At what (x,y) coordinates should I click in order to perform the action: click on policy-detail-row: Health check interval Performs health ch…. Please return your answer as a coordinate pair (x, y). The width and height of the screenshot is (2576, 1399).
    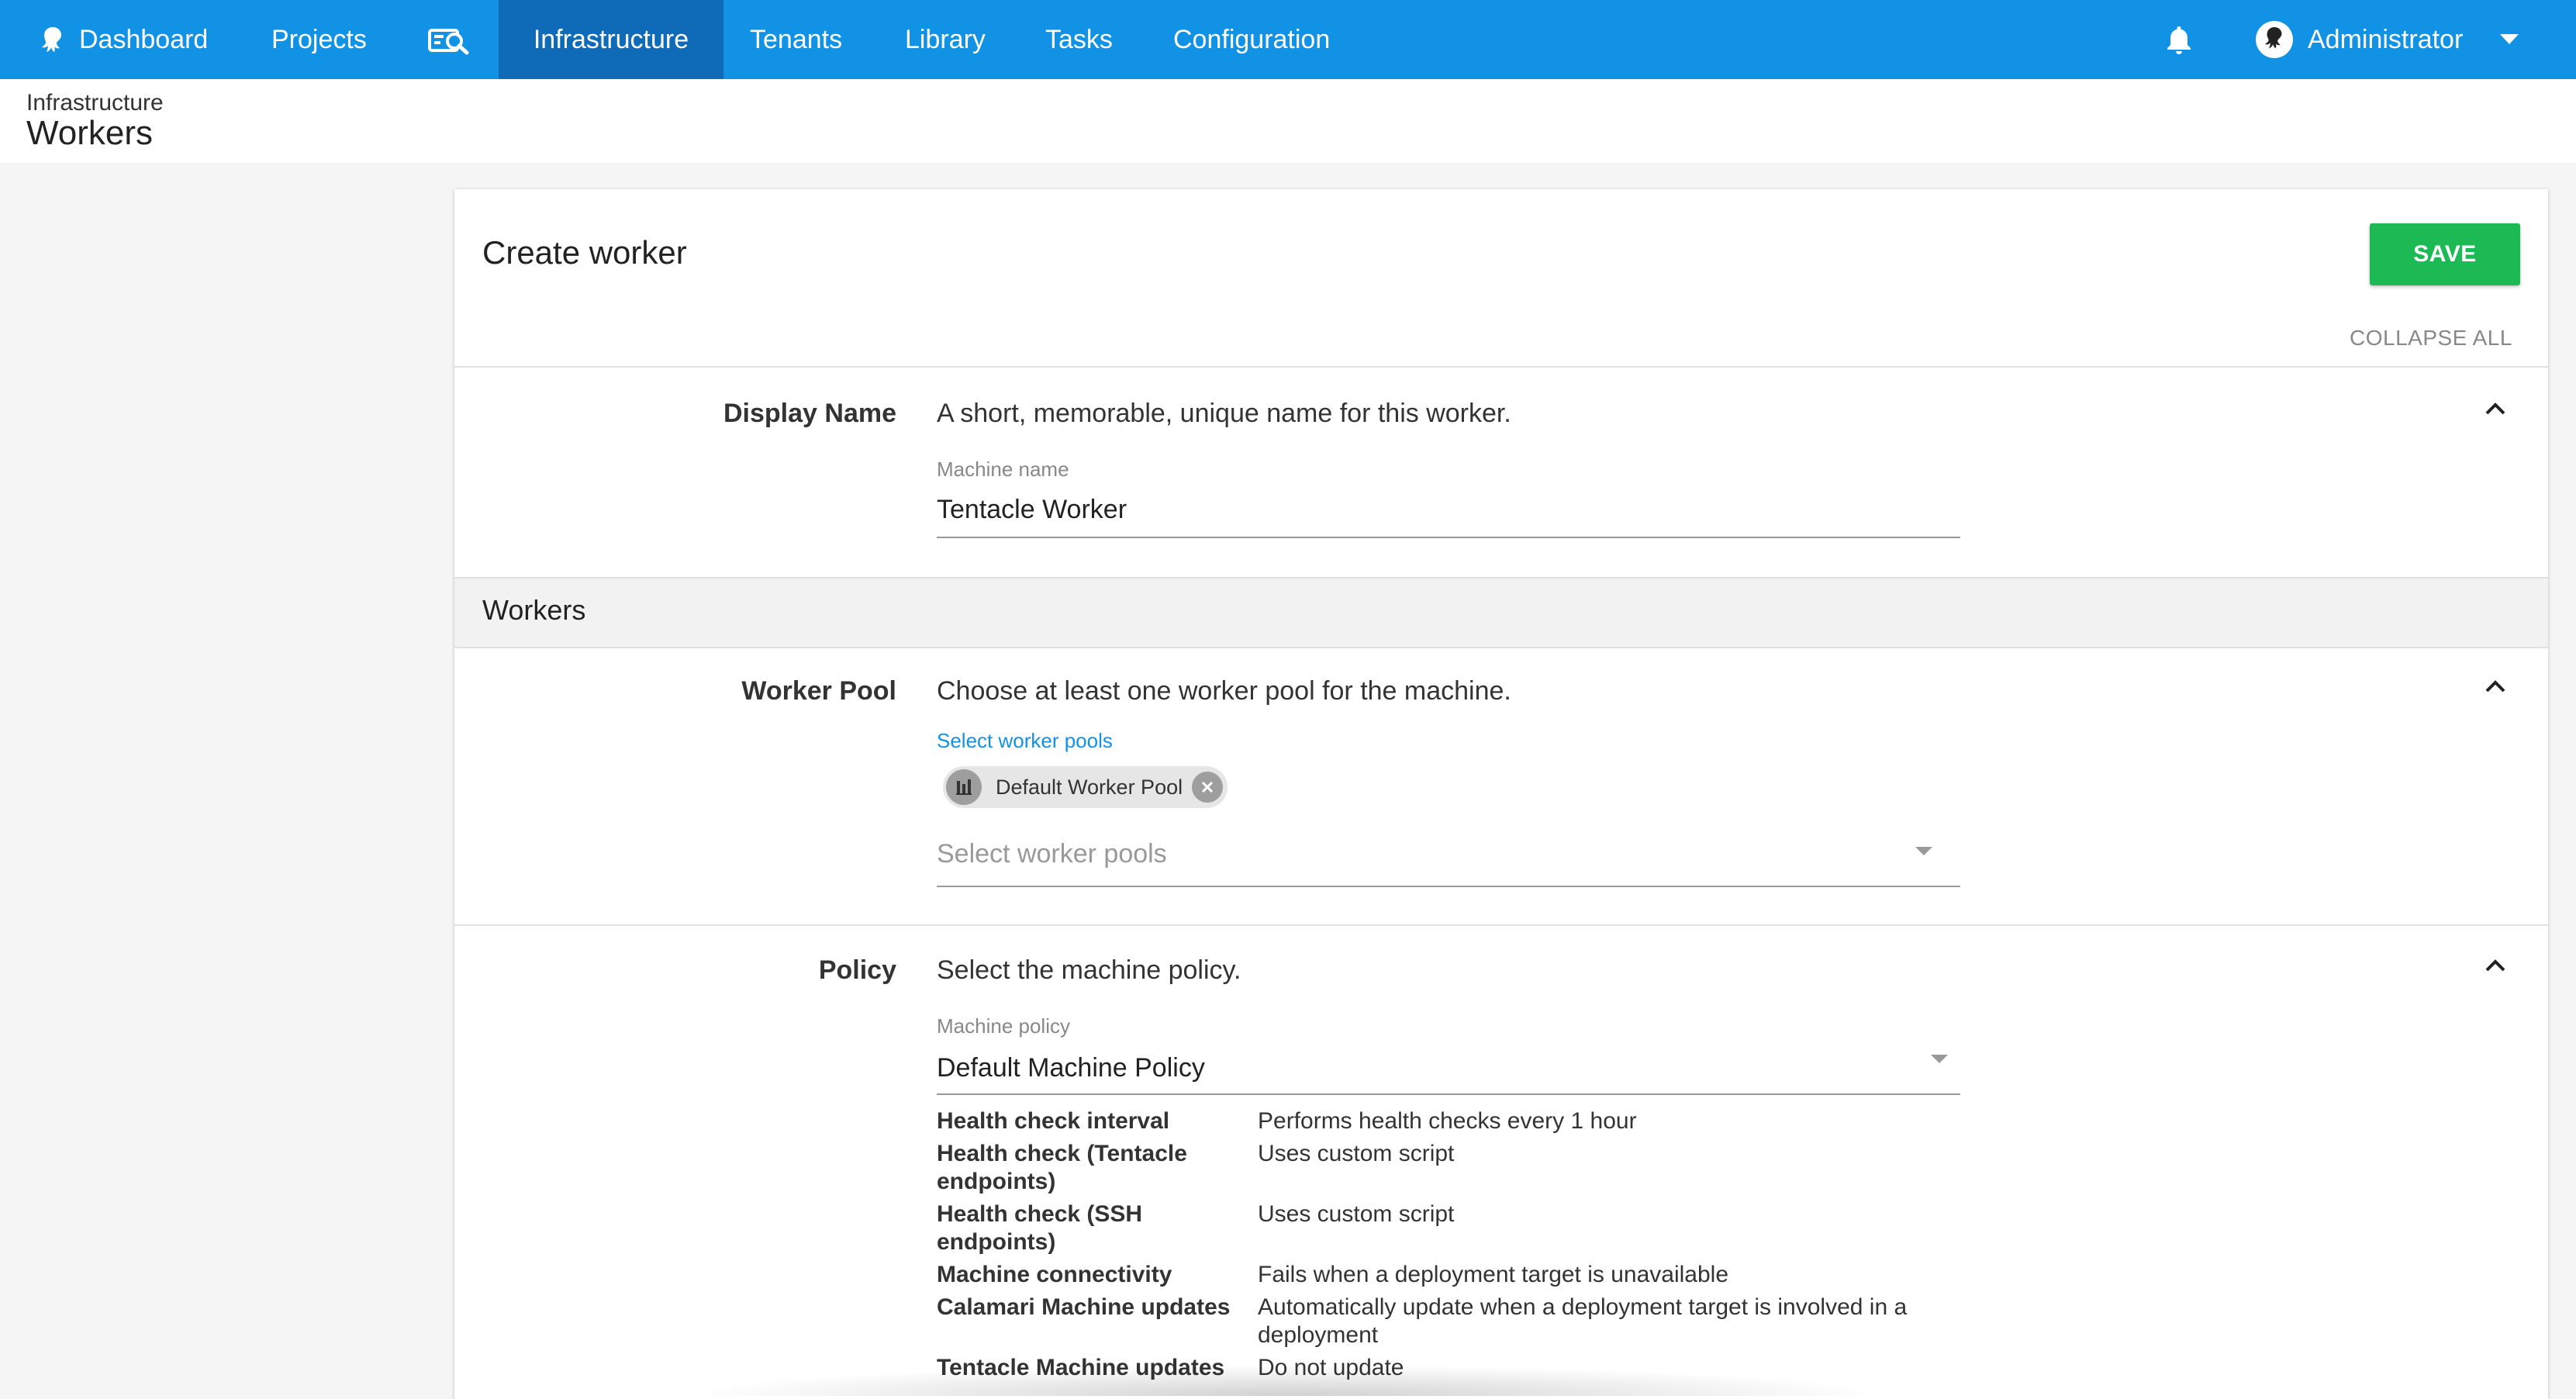
    Looking at the image, I should click on (1448, 1122).